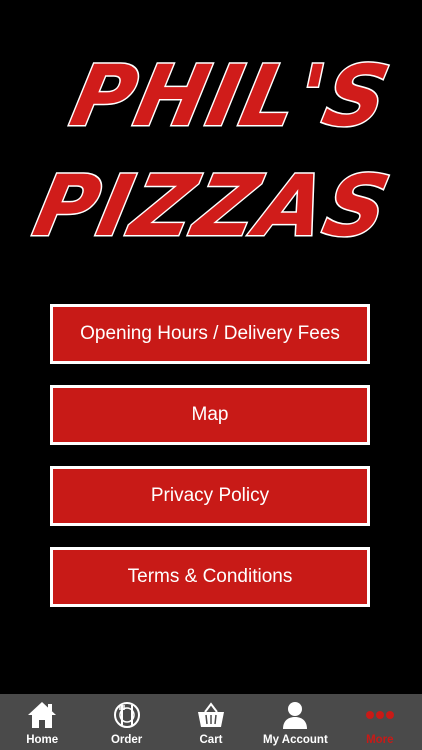  I want to click on order-icon, so click(127, 715).